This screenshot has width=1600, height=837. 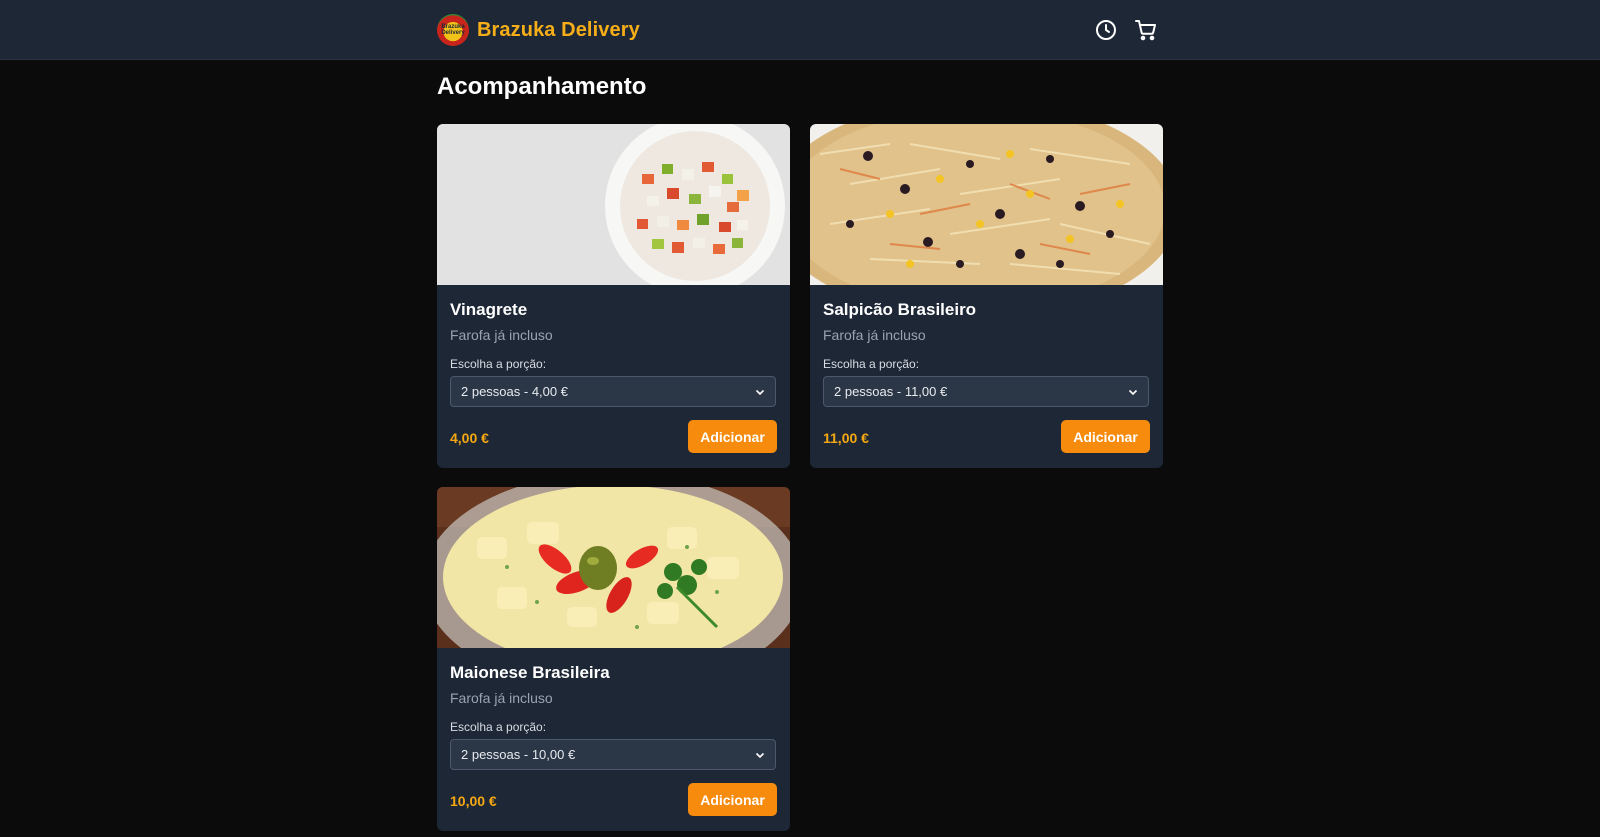 I want to click on product-price: 10,00 €, so click(x=473, y=801).